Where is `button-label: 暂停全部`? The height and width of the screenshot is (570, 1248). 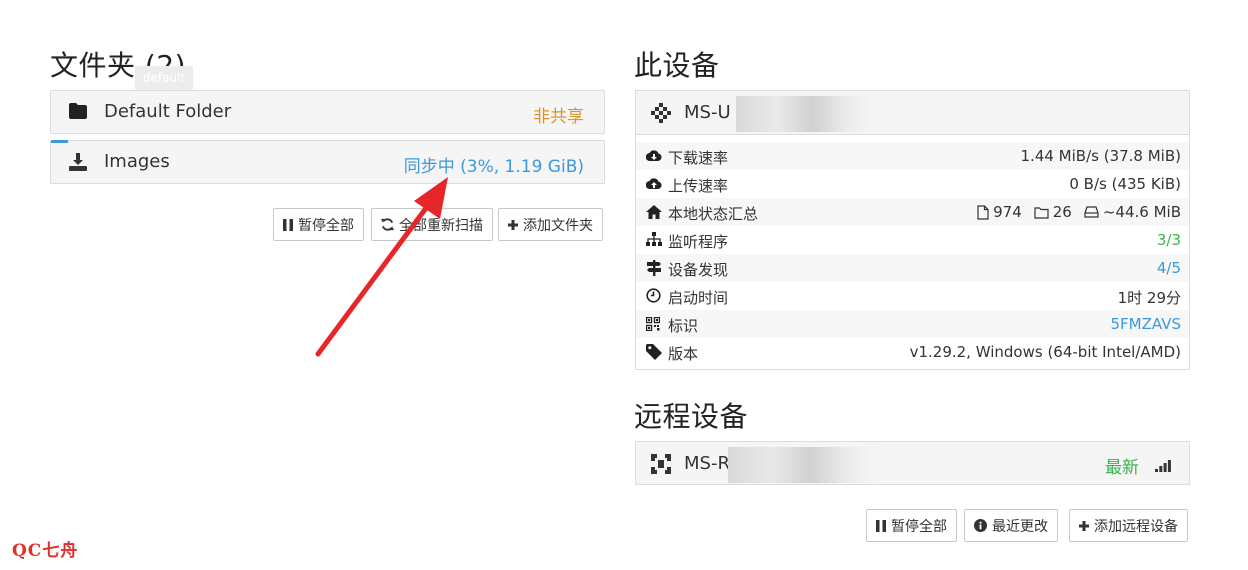 button-label: 暂停全部 is located at coordinates (919, 526).